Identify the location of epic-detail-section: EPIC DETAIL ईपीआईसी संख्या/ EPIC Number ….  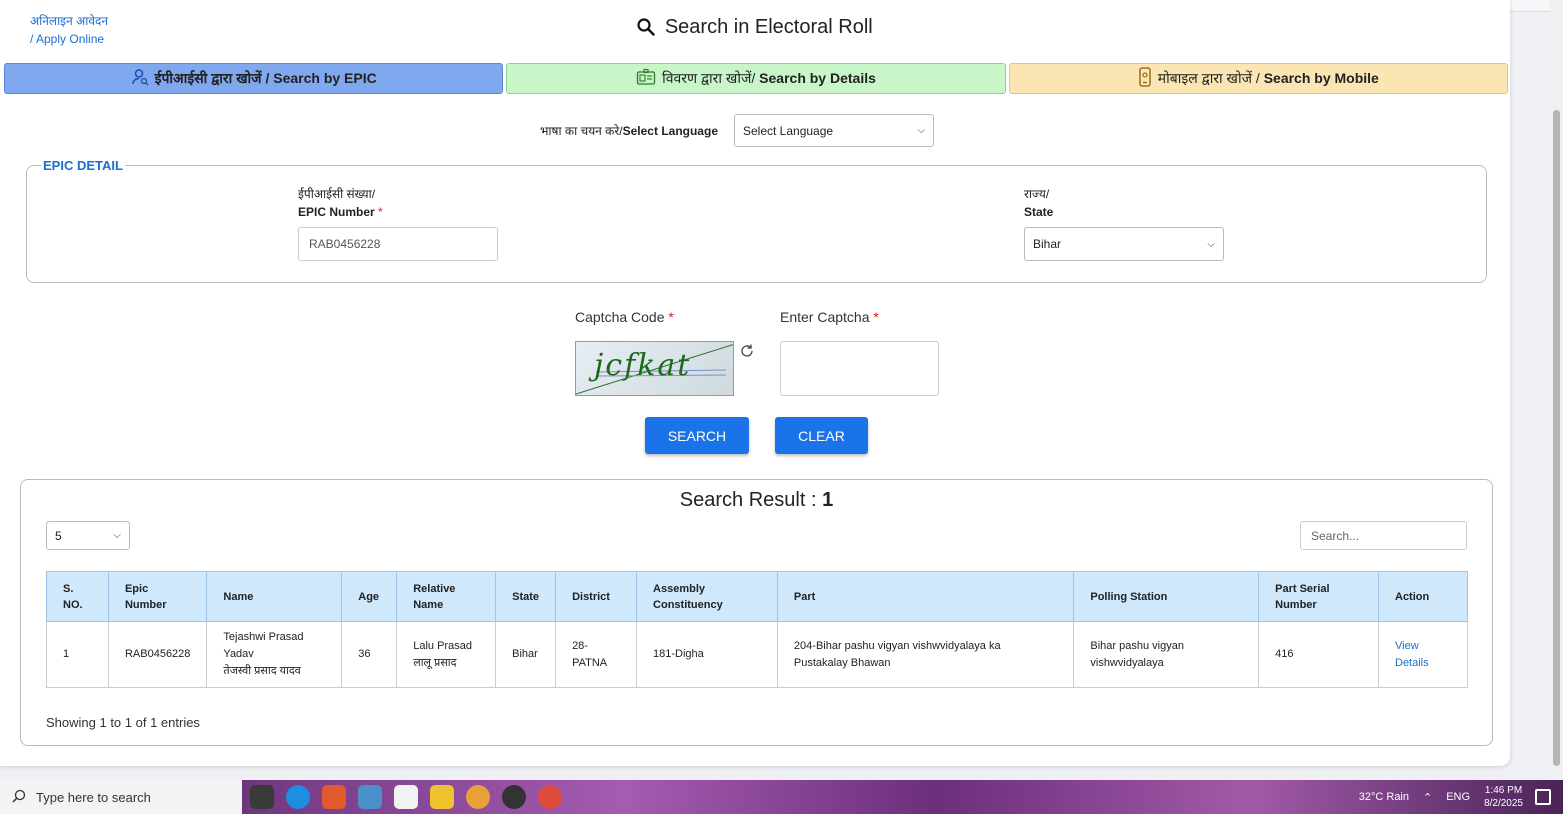
(756, 220).